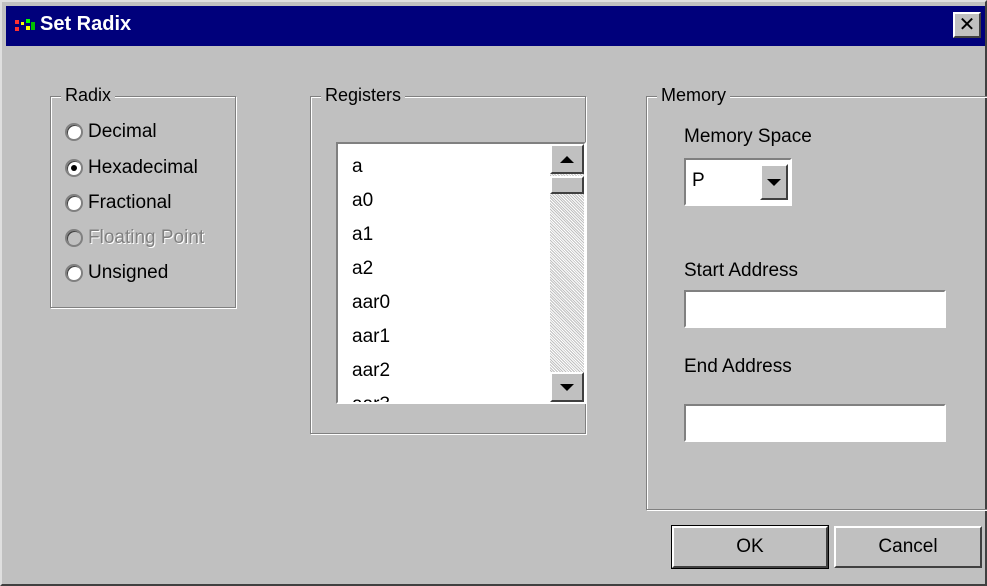  I want to click on radio-floating-point-label: Floating Point, so click(146, 237).